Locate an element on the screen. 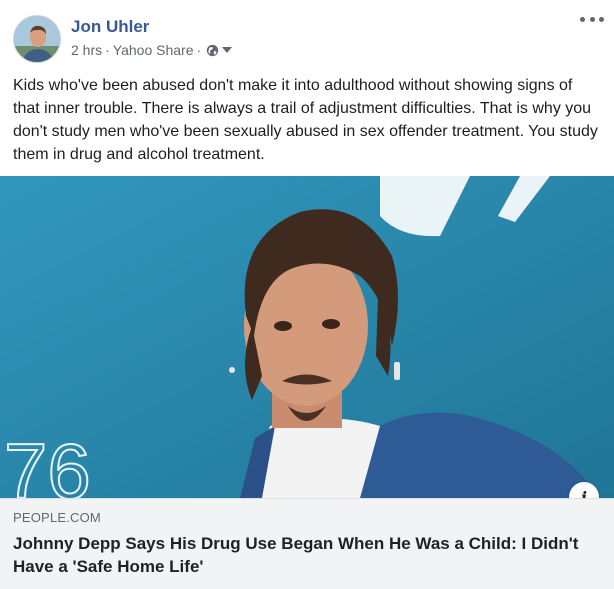 The height and width of the screenshot is (589, 614). avatar is located at coordinates (37, 39).